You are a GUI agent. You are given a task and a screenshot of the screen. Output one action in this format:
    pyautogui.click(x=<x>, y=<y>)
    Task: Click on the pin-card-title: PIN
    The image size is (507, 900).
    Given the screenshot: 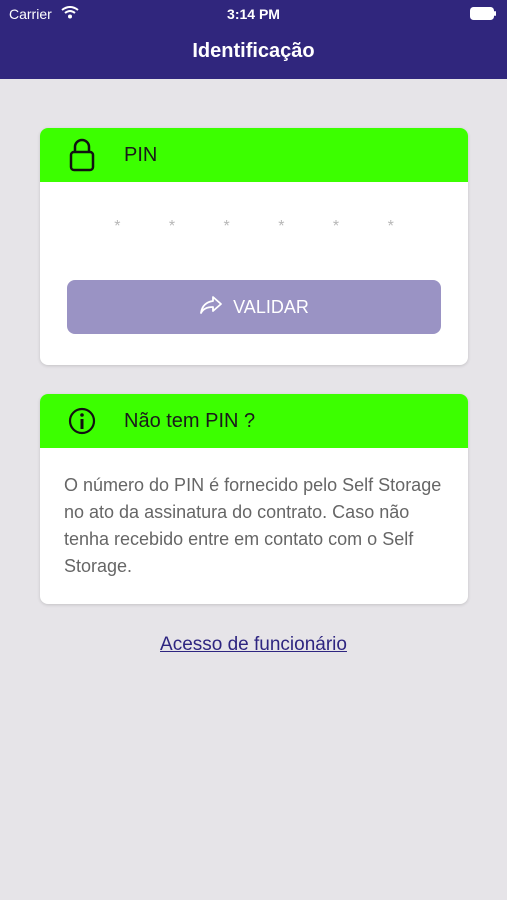 What is the action you would take?
    pyautogui.click(x=141, y=154)
    